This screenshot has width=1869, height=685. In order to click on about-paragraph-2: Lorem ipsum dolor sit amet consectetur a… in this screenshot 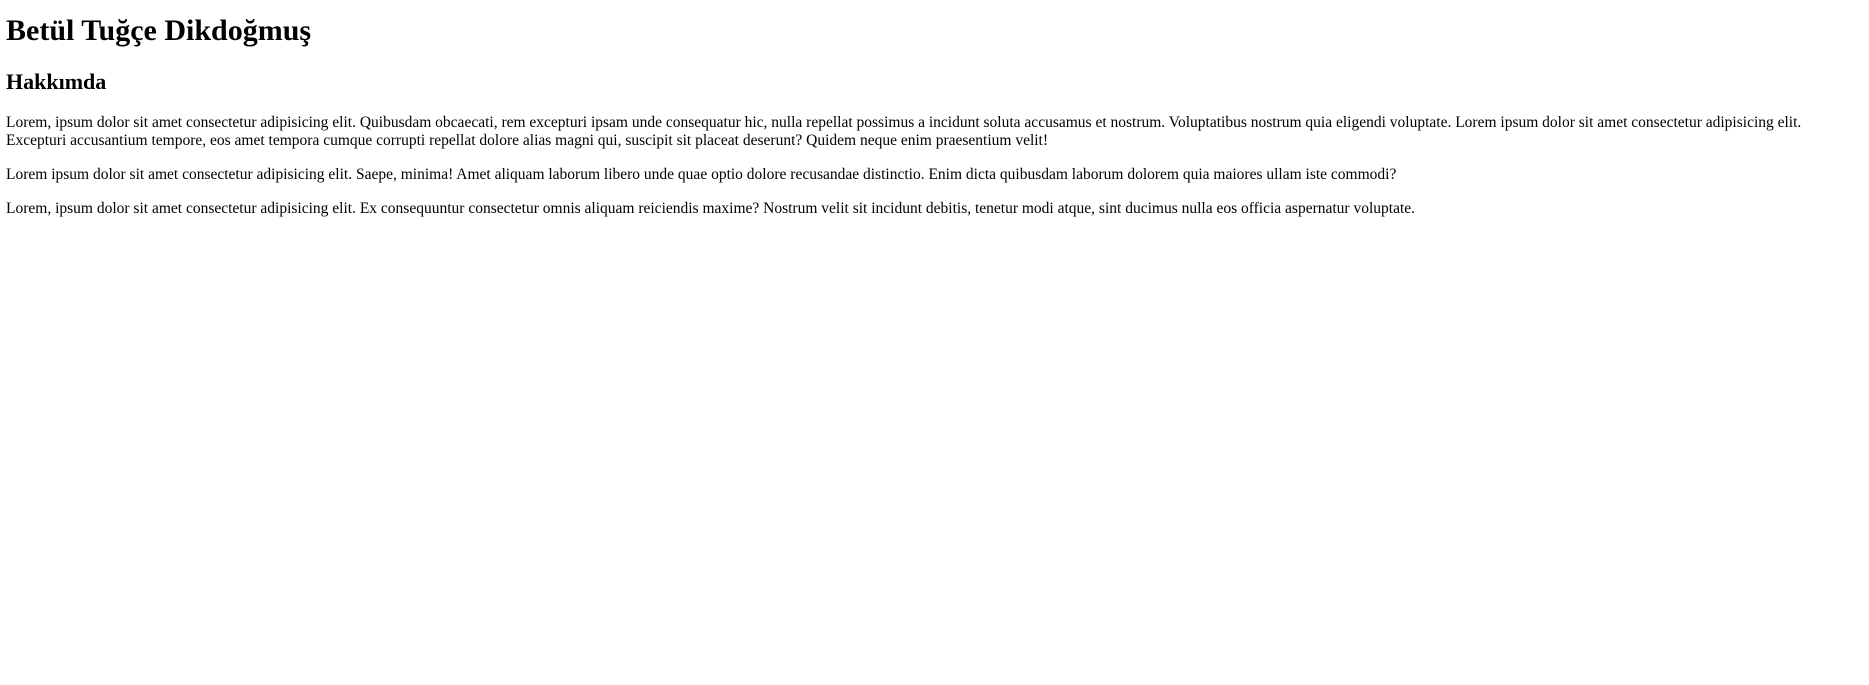, I will do `click(701, 174)`.